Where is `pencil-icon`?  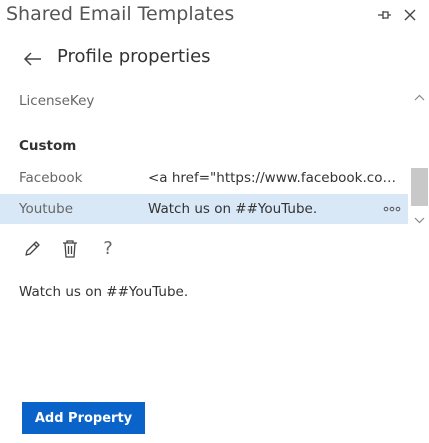
pencil-icon is located at coordinates (32, 249).